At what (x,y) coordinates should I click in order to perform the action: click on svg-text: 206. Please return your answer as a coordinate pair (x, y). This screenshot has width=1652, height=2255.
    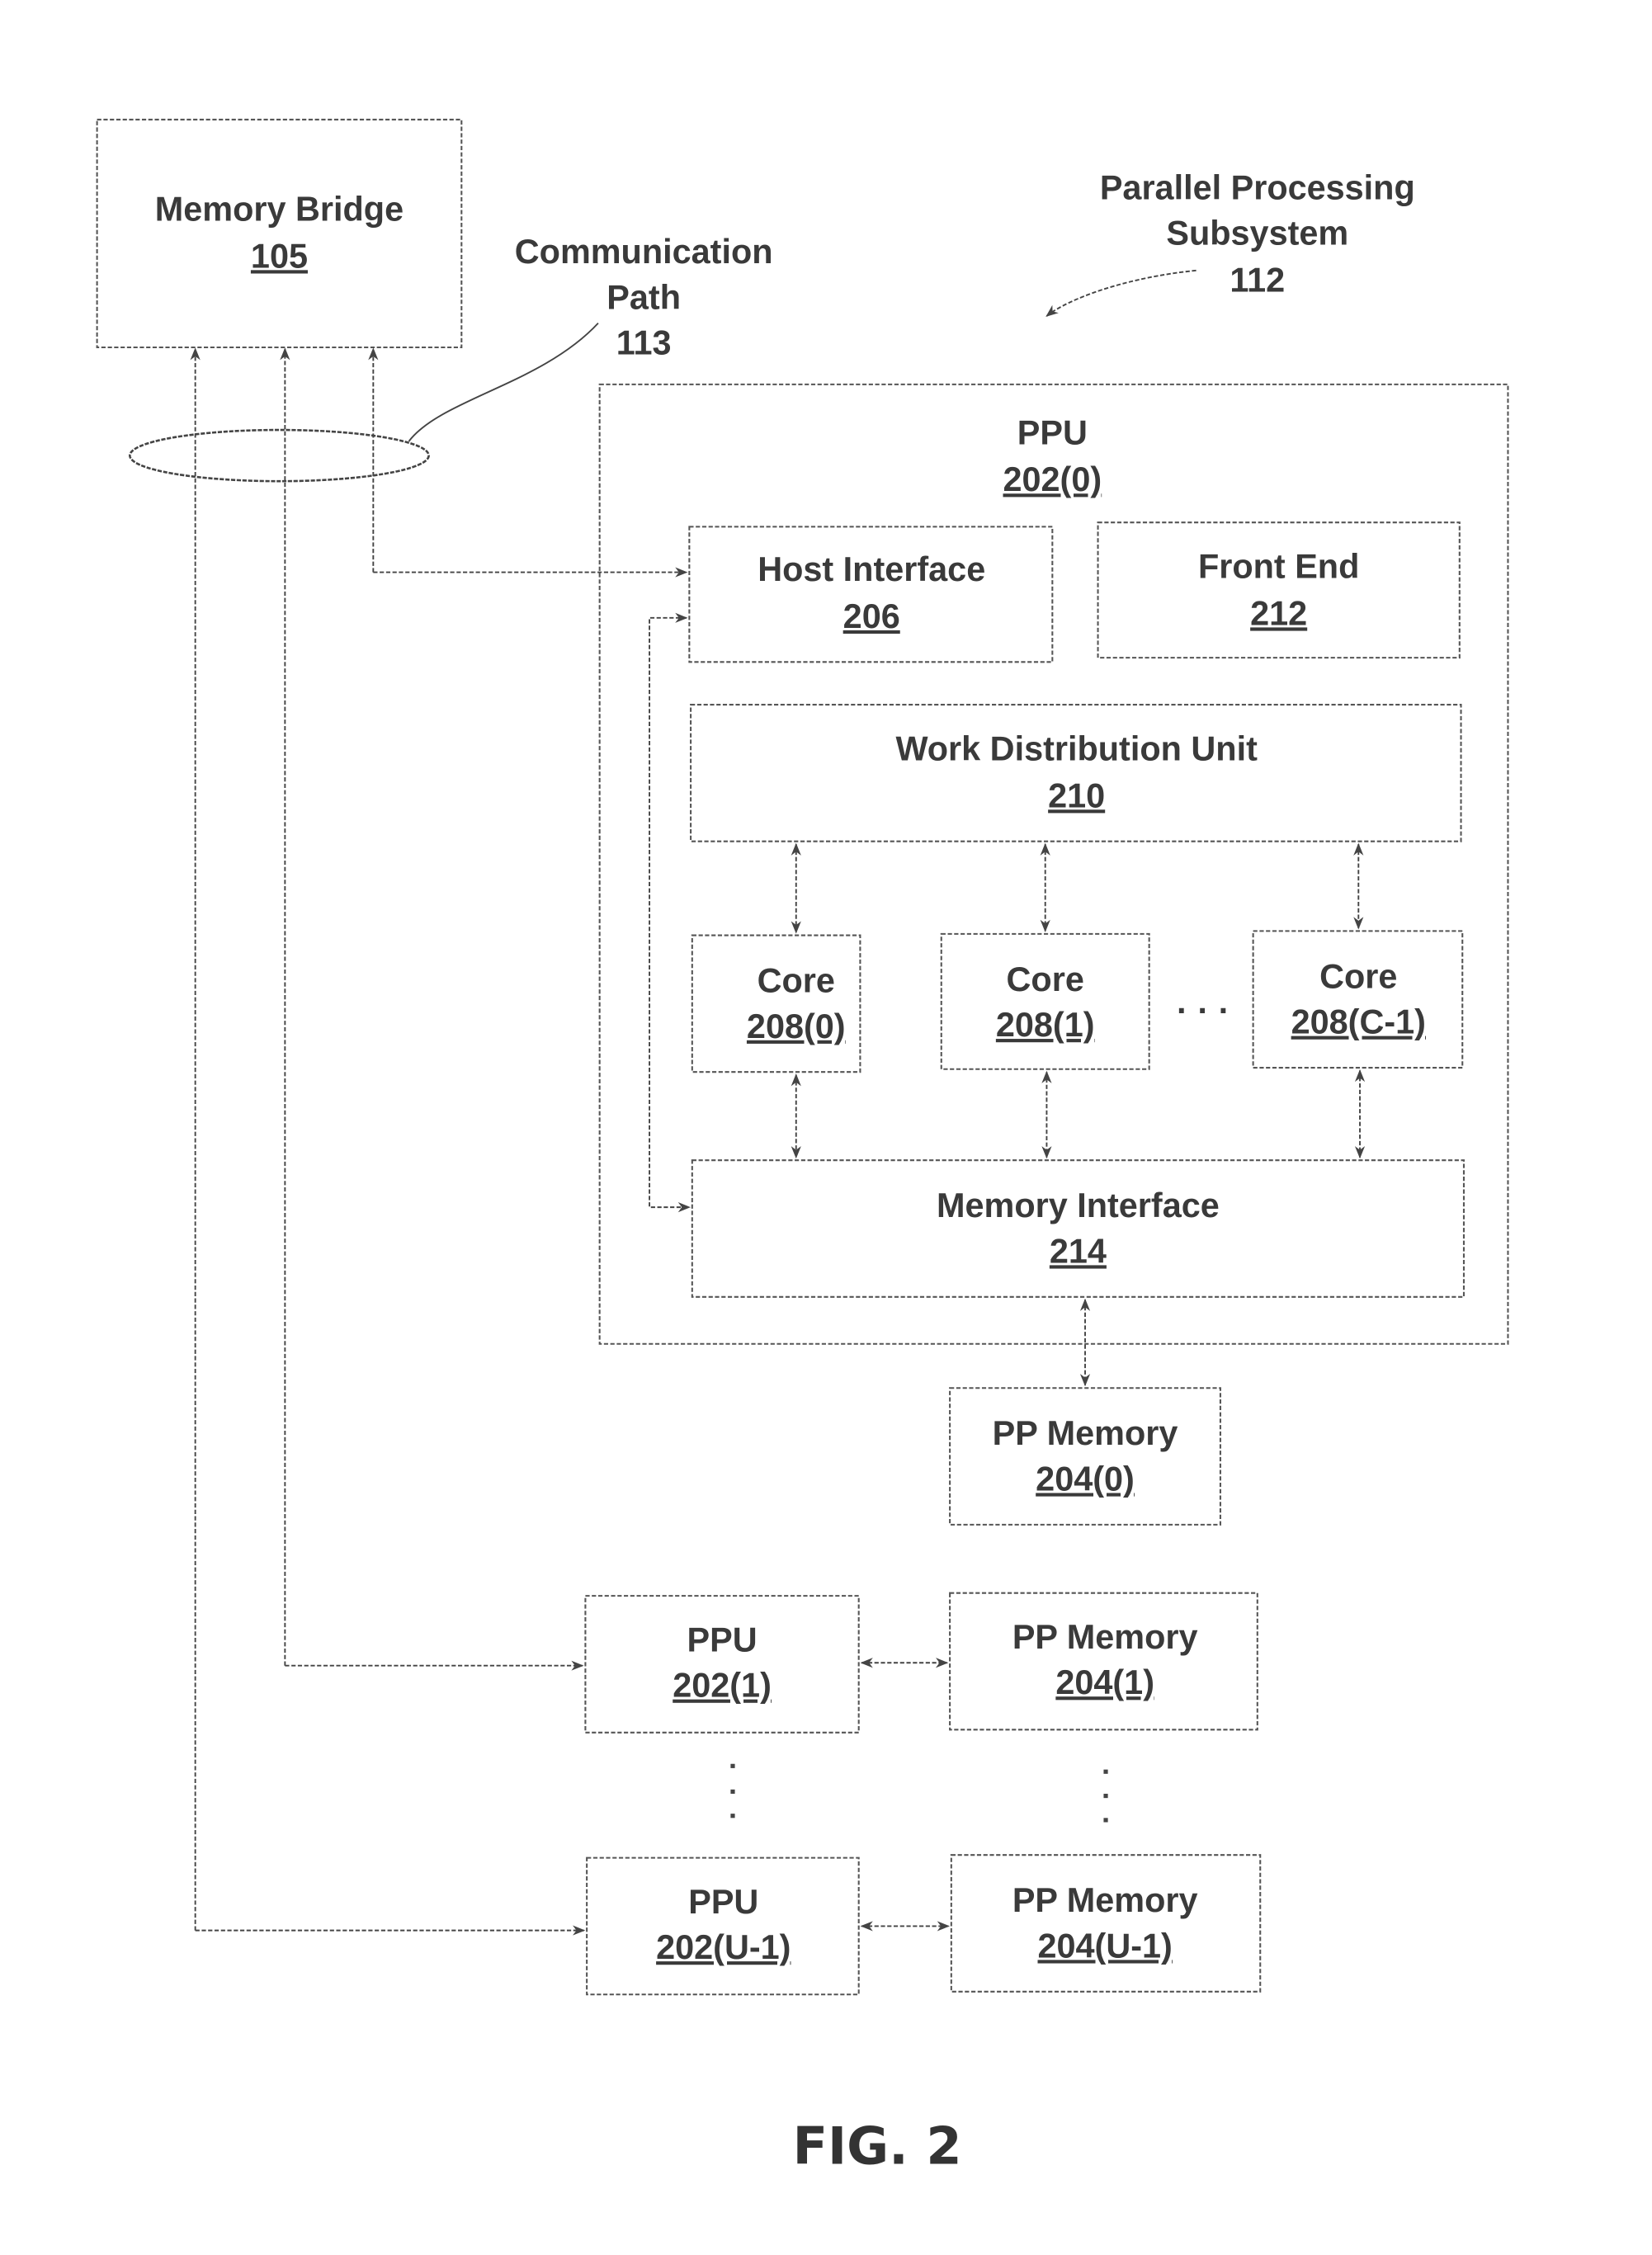
    Looking at the image, I should click on (872, 616).